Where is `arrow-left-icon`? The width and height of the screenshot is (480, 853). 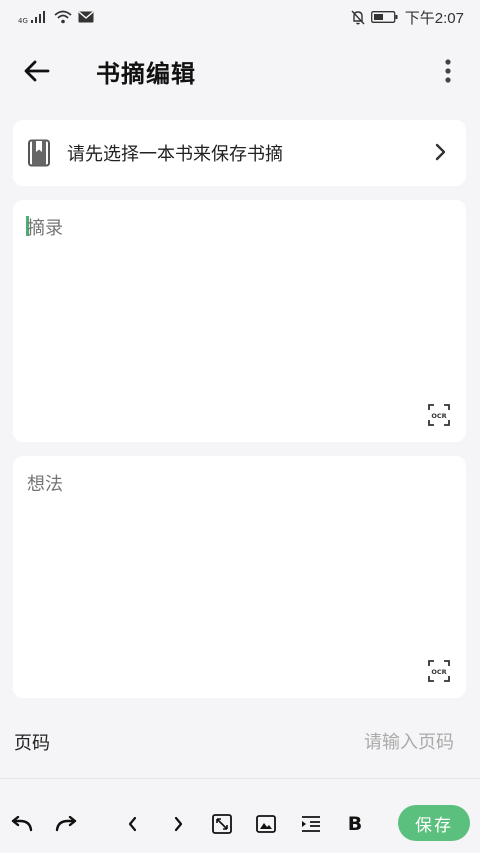 arrow-left-icon is located at coordinates (37, 71).